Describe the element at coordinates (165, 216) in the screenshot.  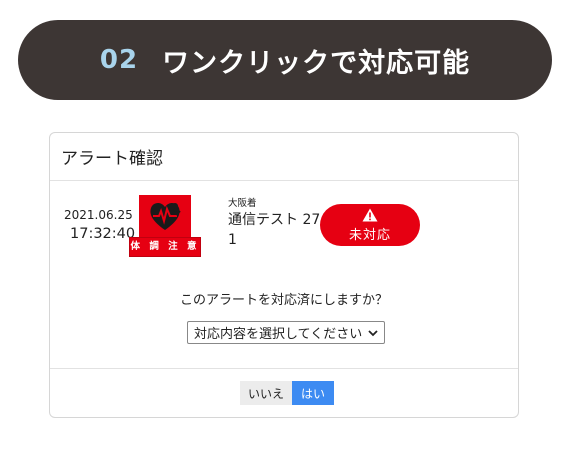
I see `heart-pulse-icon` at that location.